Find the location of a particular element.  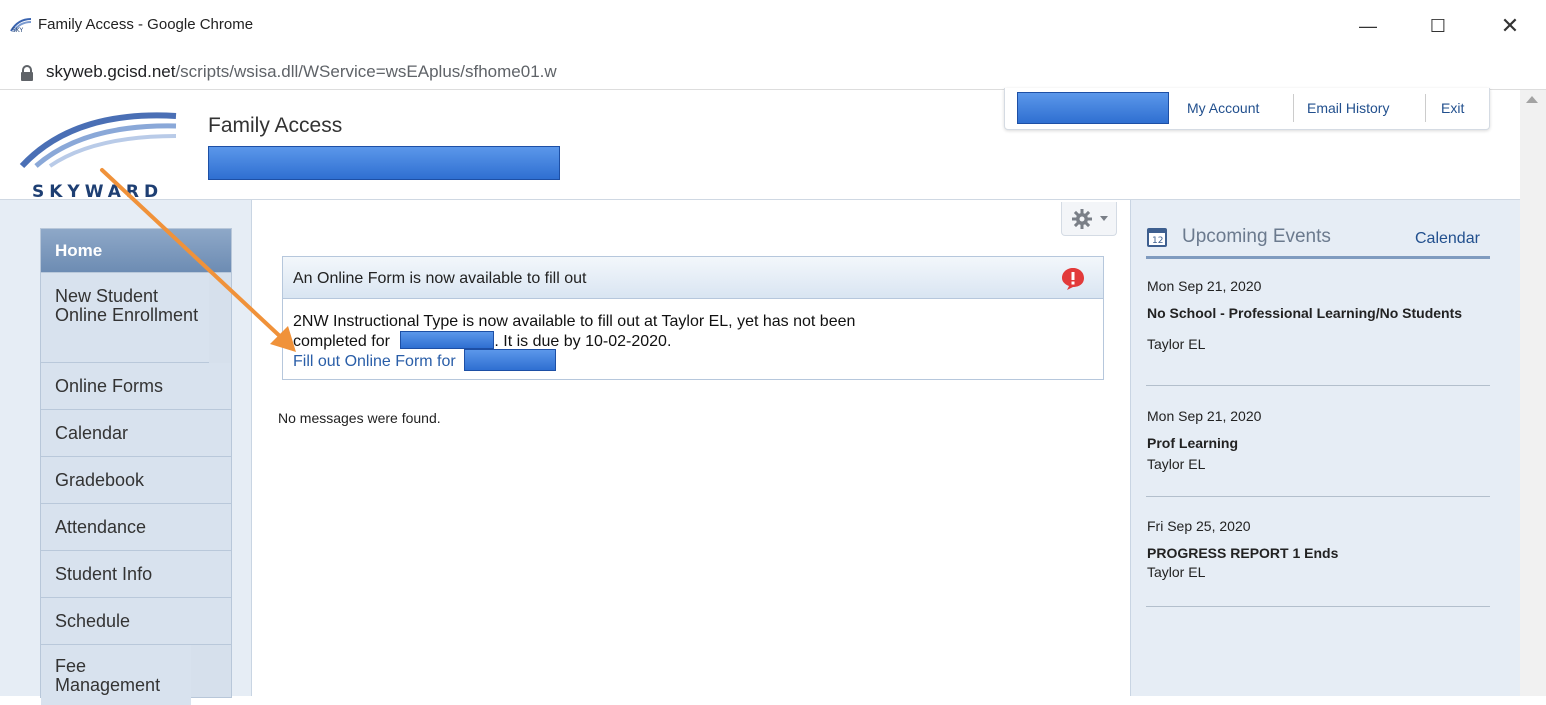

chevron-down-icon is located at coordinates (1104, 218).